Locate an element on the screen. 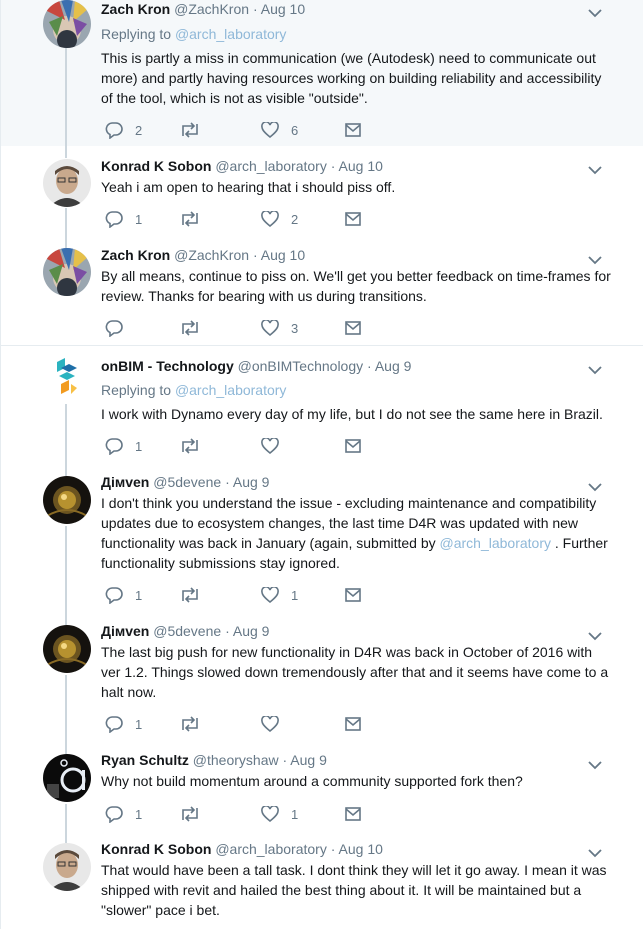  replying-to: Replying to @arch_laboratory is located at coordinates (194, 34).